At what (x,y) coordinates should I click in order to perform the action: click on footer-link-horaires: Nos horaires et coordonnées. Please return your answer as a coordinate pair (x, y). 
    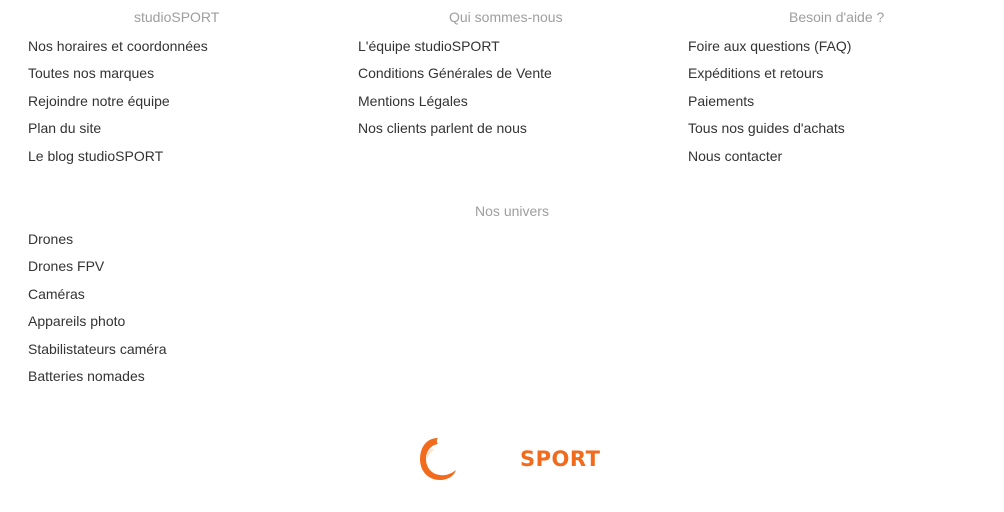
    Looking at the image, I should click on (118, 46).